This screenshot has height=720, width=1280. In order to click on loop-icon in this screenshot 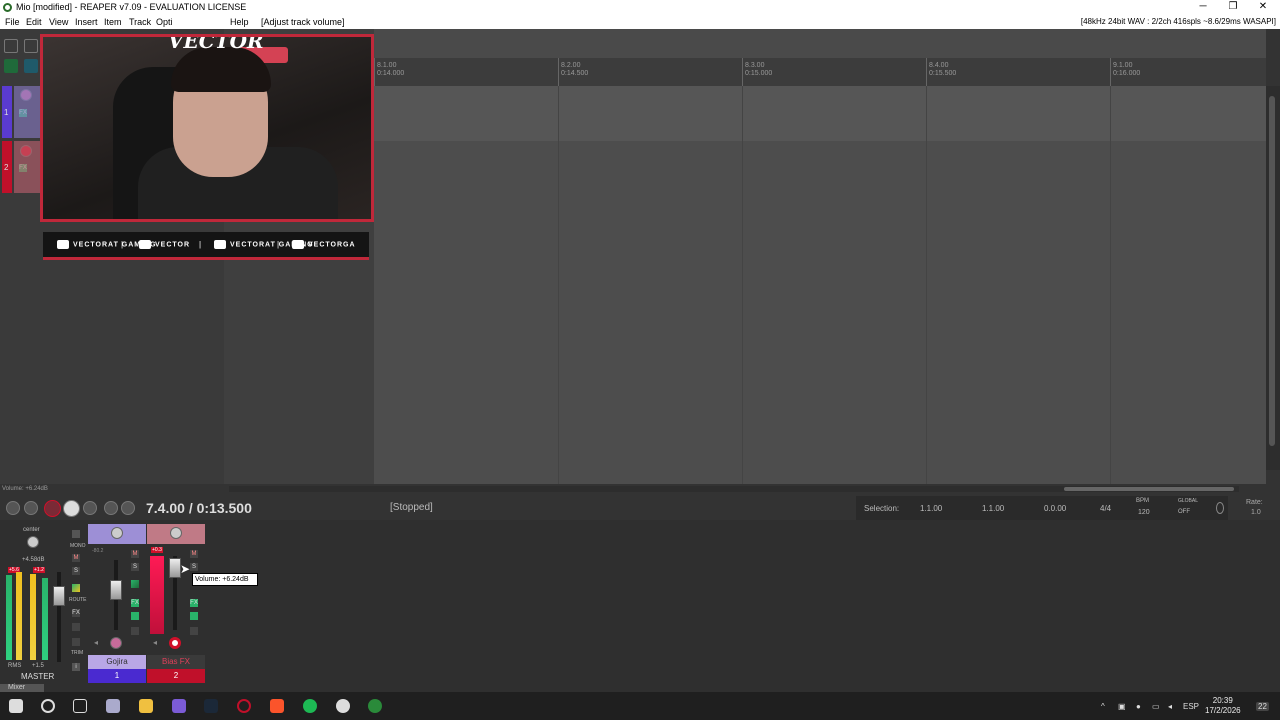, I will do `click(31, 66)`.